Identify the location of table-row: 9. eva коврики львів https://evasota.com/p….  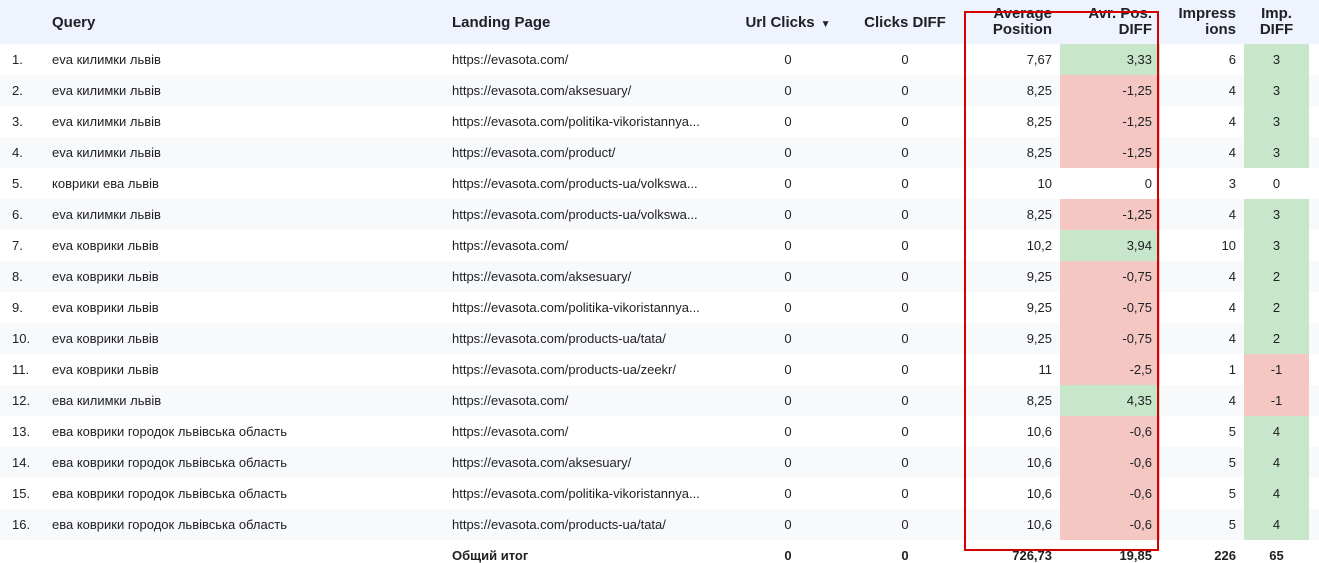
(659, 307).